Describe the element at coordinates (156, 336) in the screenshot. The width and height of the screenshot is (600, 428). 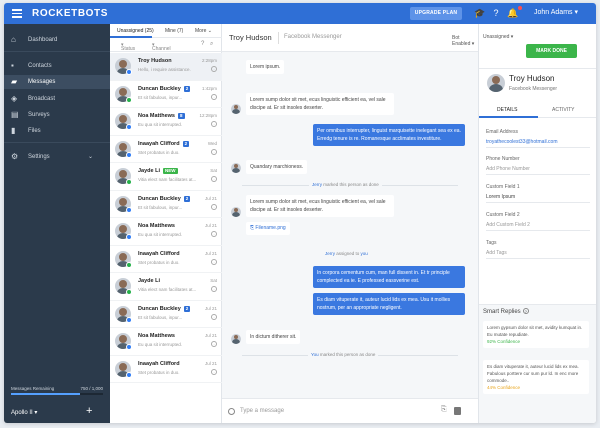
I see `conversation-name: Noa Matthews` at that location.